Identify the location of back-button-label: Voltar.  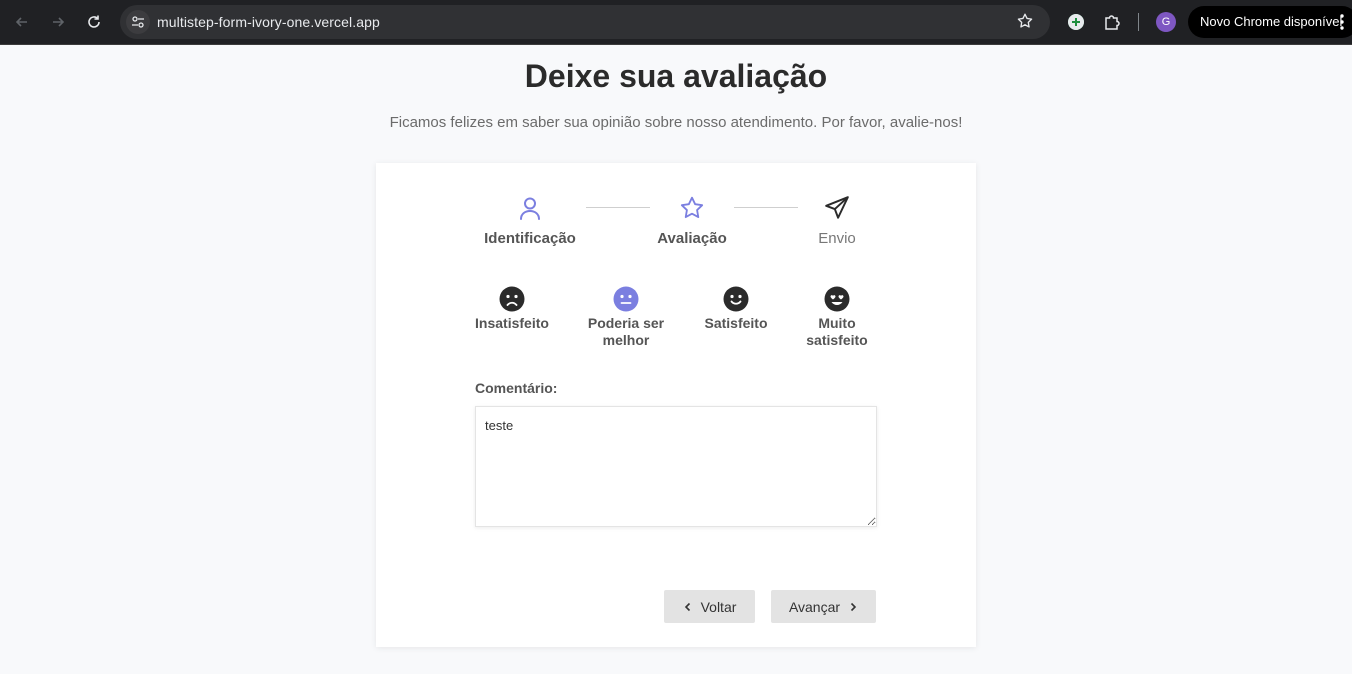
(718, 606).